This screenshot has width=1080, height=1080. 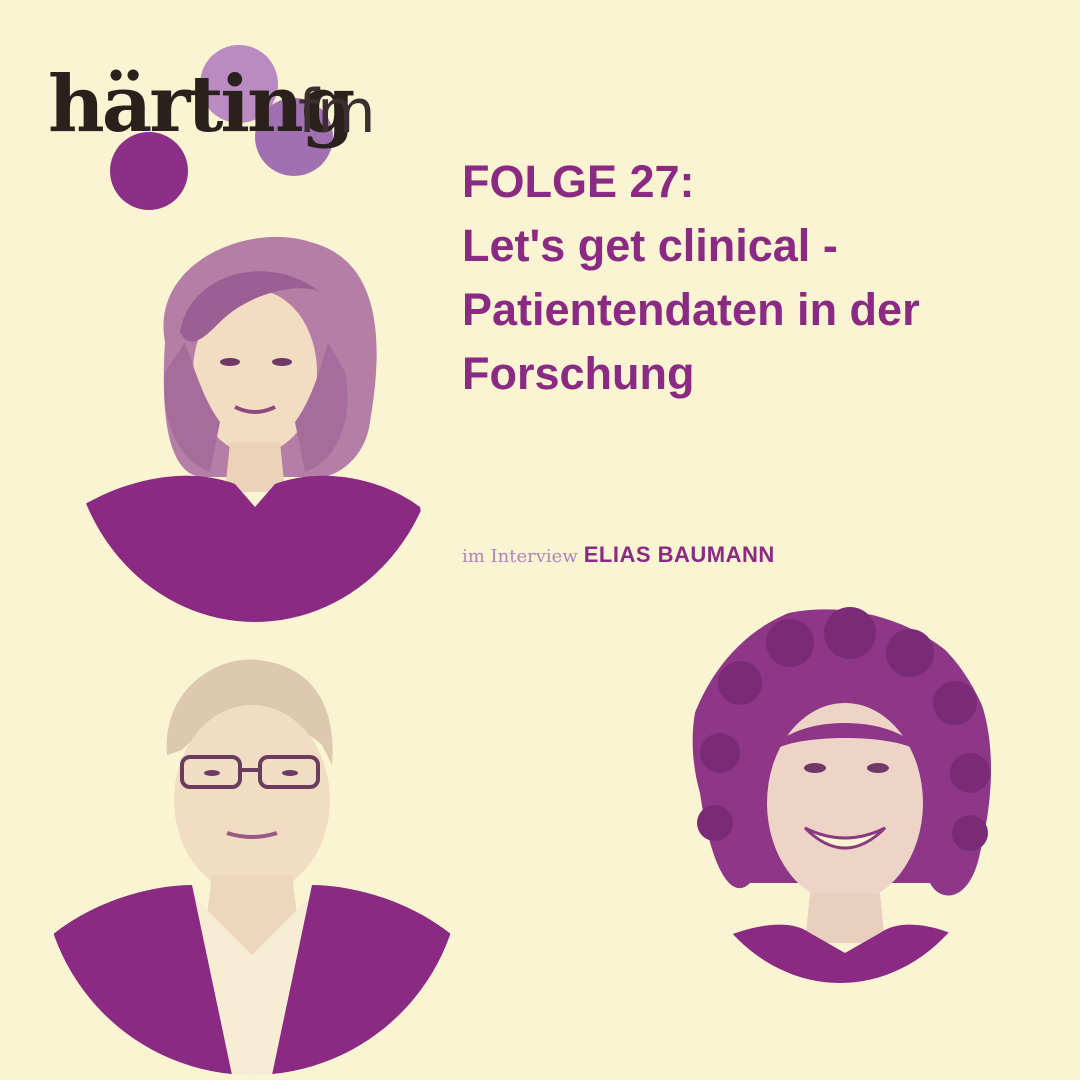 I want to click on episode-number: FOLGE 27:, so click(x=578, y=181).